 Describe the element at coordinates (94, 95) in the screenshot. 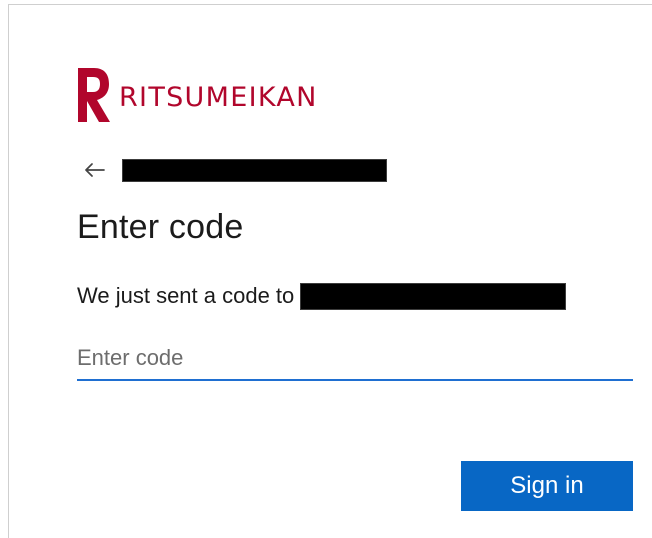

I see `ritsumeikan-r-logo` at that location.